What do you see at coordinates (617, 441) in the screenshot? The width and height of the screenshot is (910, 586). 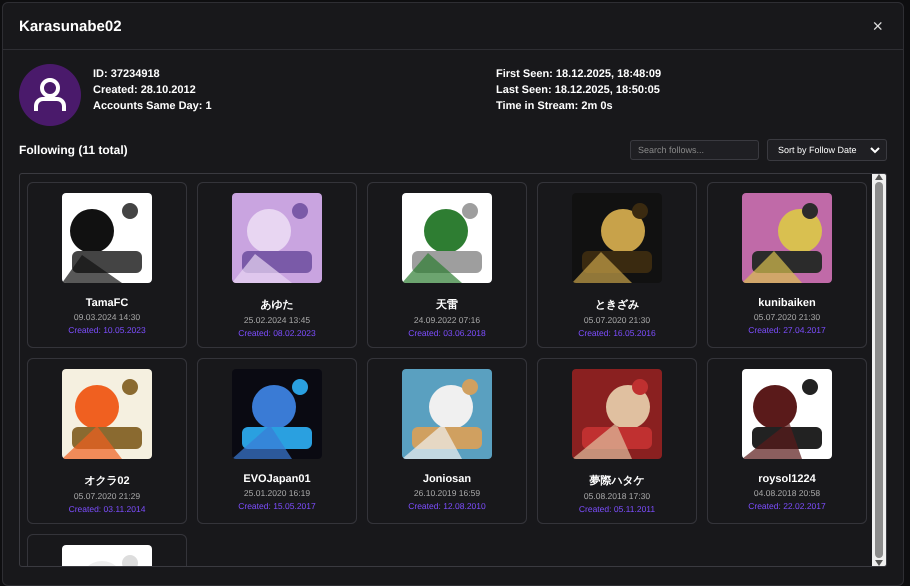 I see `follow-card: 夢際ハタケ 05.08.2018 17:30 Created: 05.11.2011` at bounding box center [617, 441].